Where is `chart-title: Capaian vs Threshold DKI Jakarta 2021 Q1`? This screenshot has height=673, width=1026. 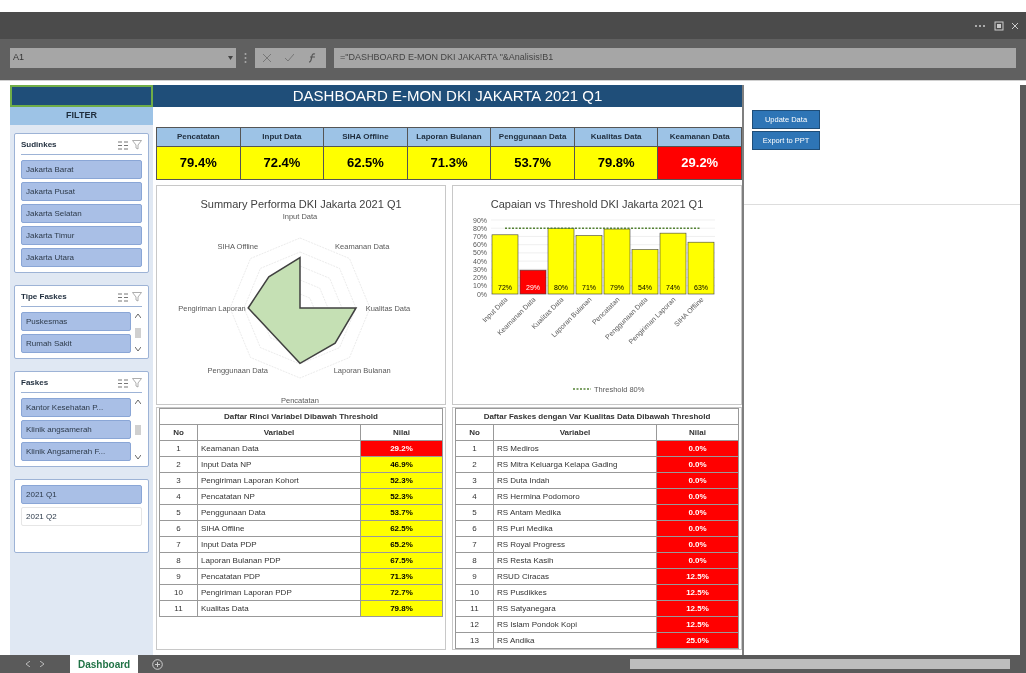 chart-title: Capaian vs Threshold DKI Jakarta 2021 Q1 is located at coordinates (597, 204).